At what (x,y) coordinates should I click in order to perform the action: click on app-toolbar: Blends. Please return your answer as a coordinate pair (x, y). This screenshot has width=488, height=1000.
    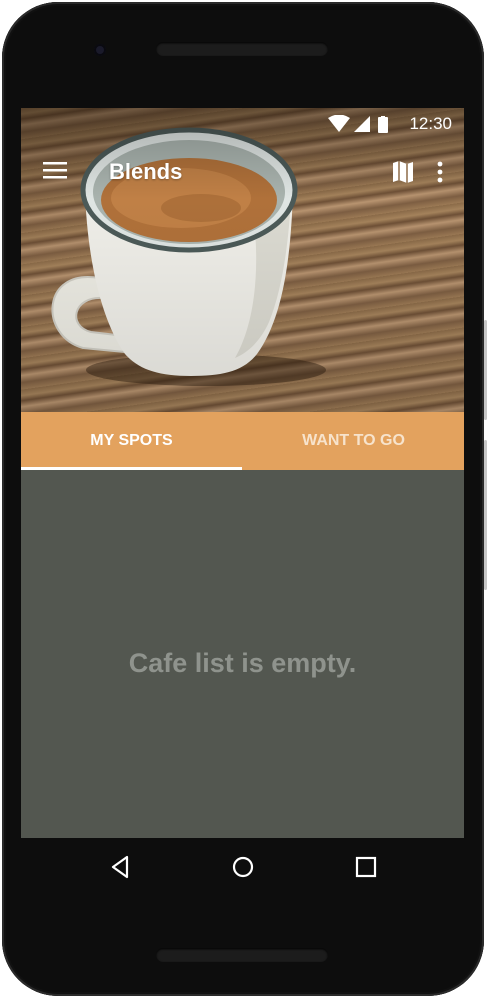
    Looking at the image, I should click on (242, 172).